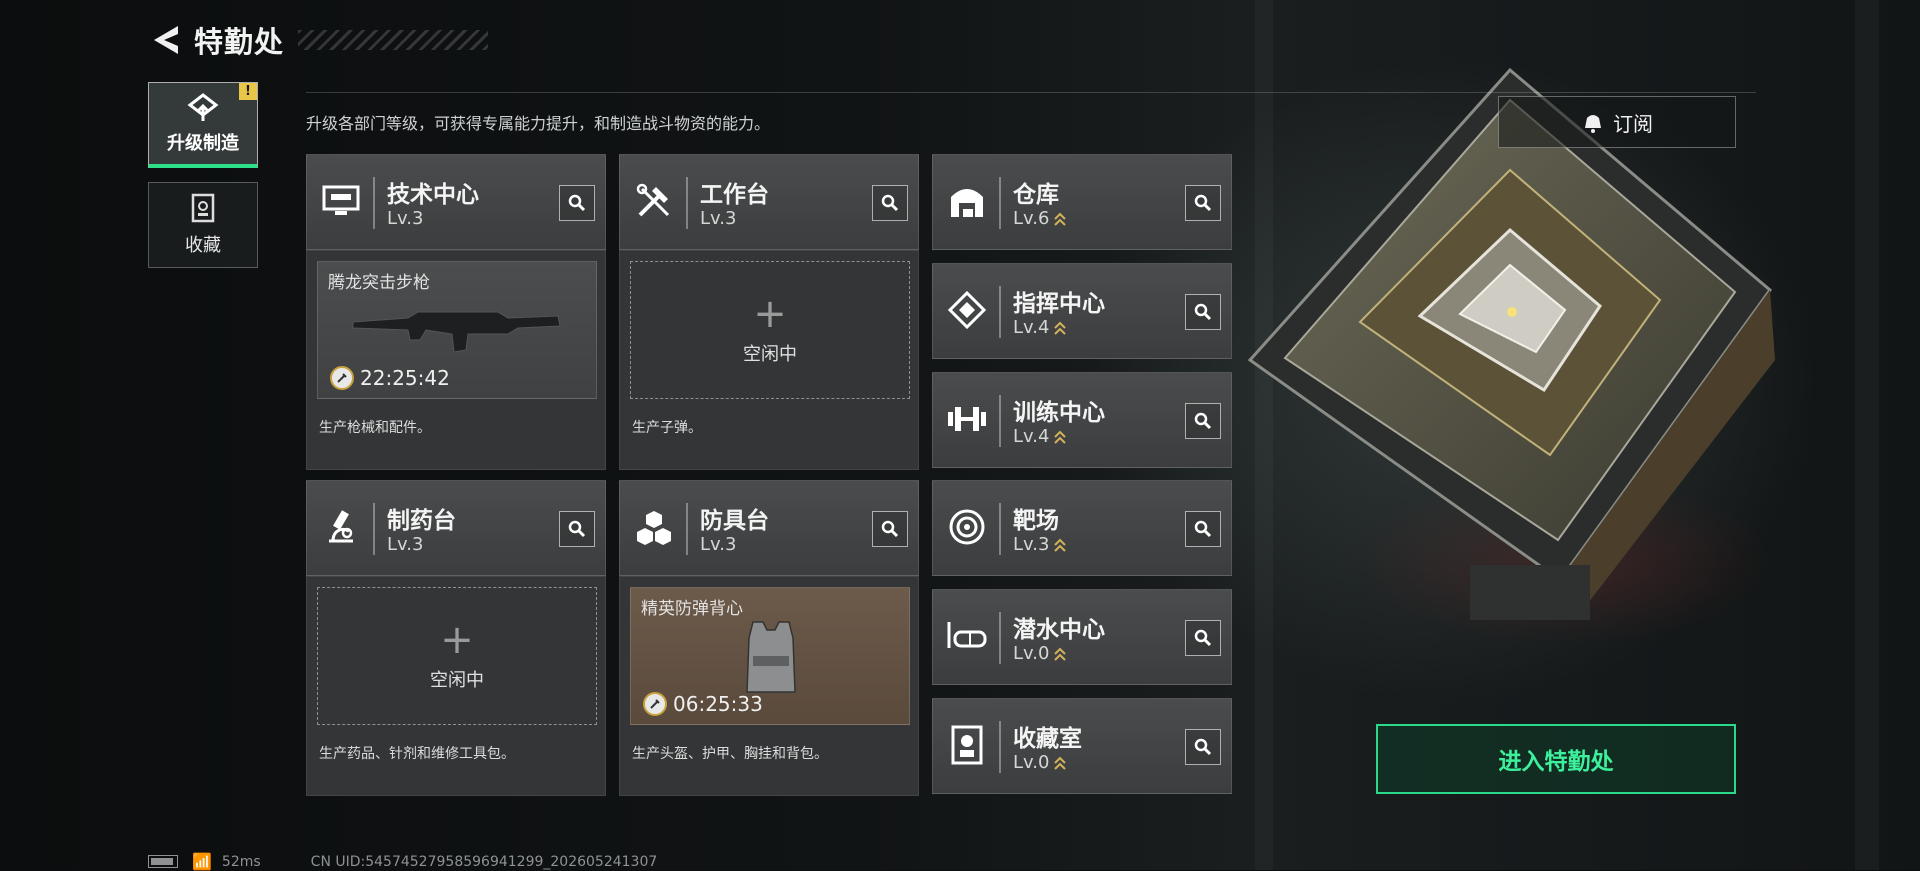  What do you see at coordinates (203, 125) in the screenshot?
I see `tab-upgrade-manufacture: ! 升级制造` at bounding box center [203, 125].